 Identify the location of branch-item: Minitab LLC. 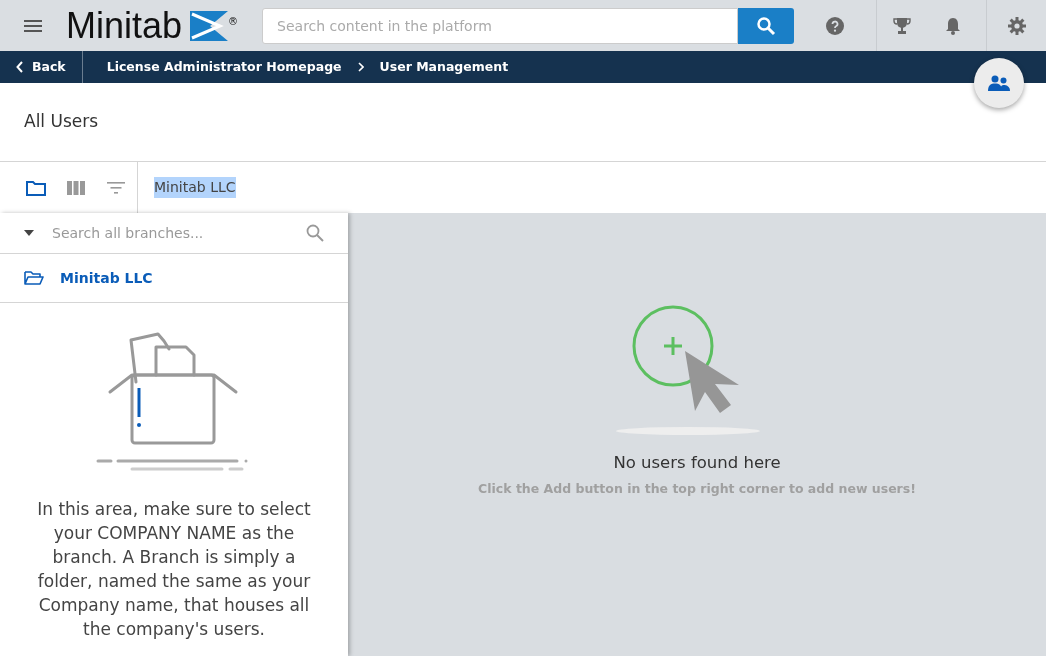
(174, 278).